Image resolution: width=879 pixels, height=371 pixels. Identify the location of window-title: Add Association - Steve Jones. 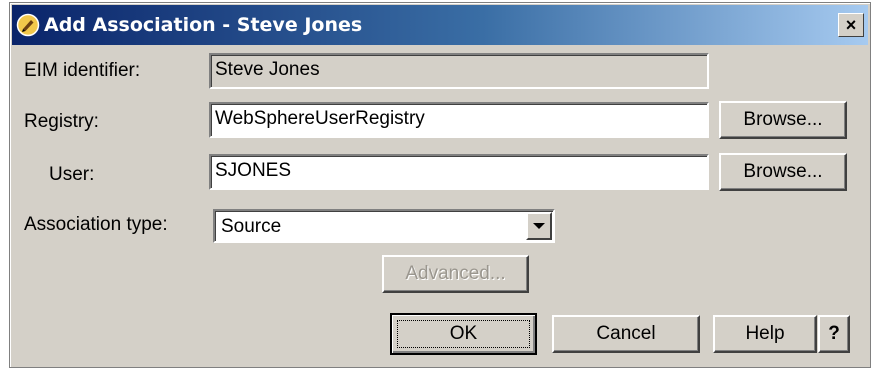
(203, 25).